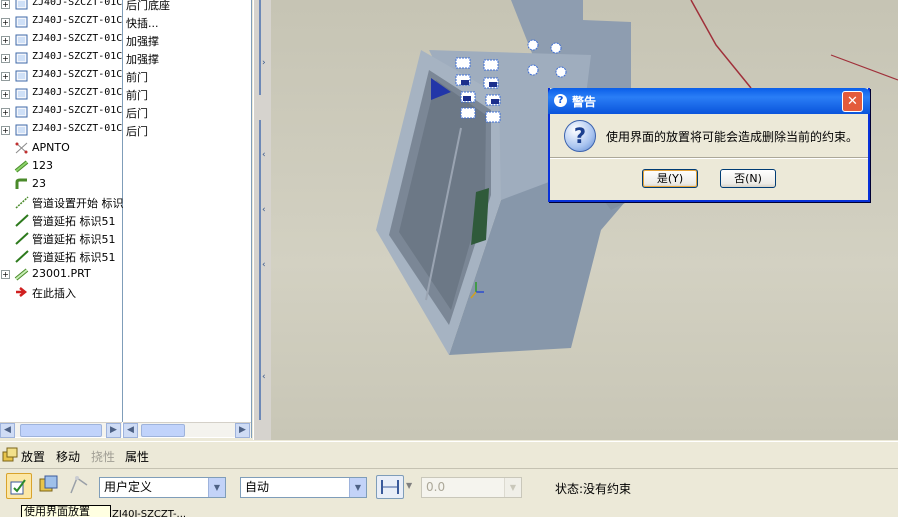 The width and height of the screenshot is (898, 517). What do you see at coordinates (148, 6) in the screenshot?
I see `tree-item-note: 后门底座` at bounding box center [148, 6].